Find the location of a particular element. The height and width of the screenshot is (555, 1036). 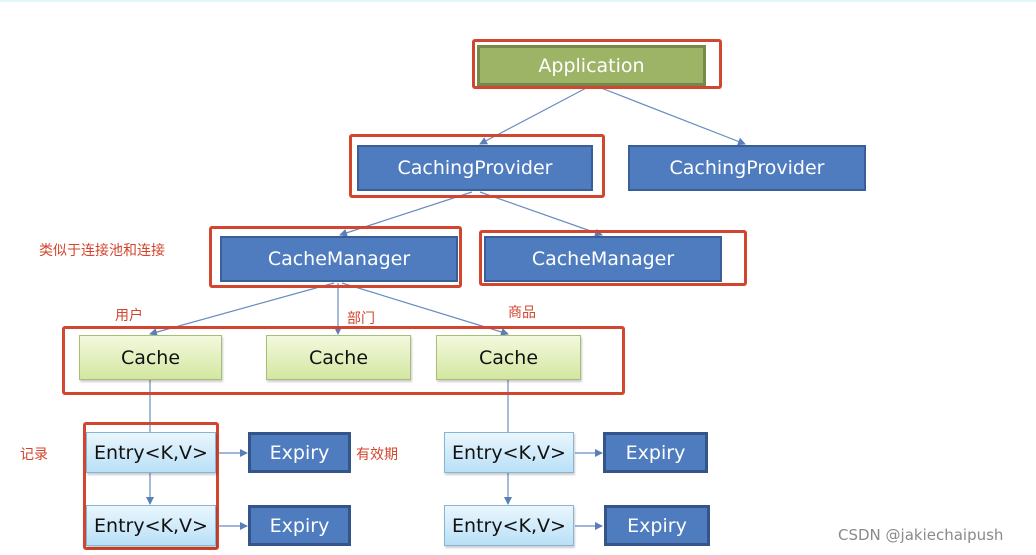

node-expiry-4: Expiry is located at coordinates (657, 525).